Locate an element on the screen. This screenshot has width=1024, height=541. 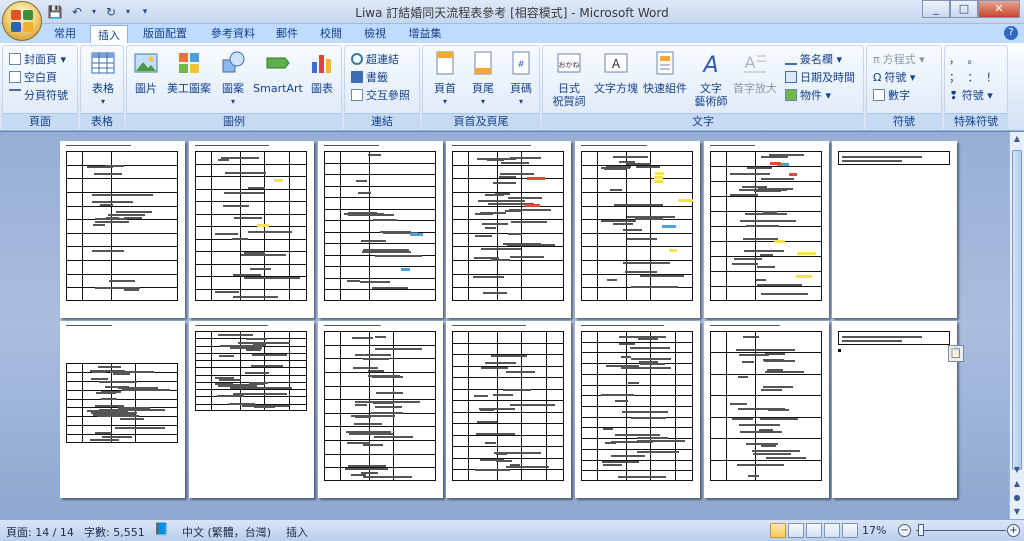
pi-icon: π is located at coordinates (876, 59).